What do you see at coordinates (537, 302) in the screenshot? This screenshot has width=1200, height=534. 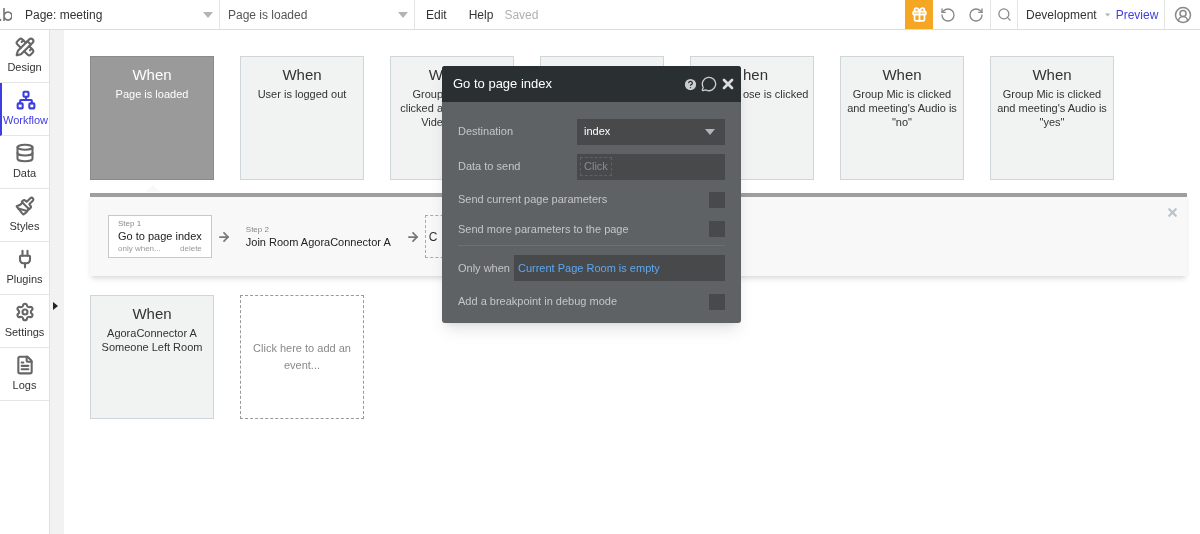 I see `field-label: Add a breakpoint in debug mode` at bounding box center [537, 302].